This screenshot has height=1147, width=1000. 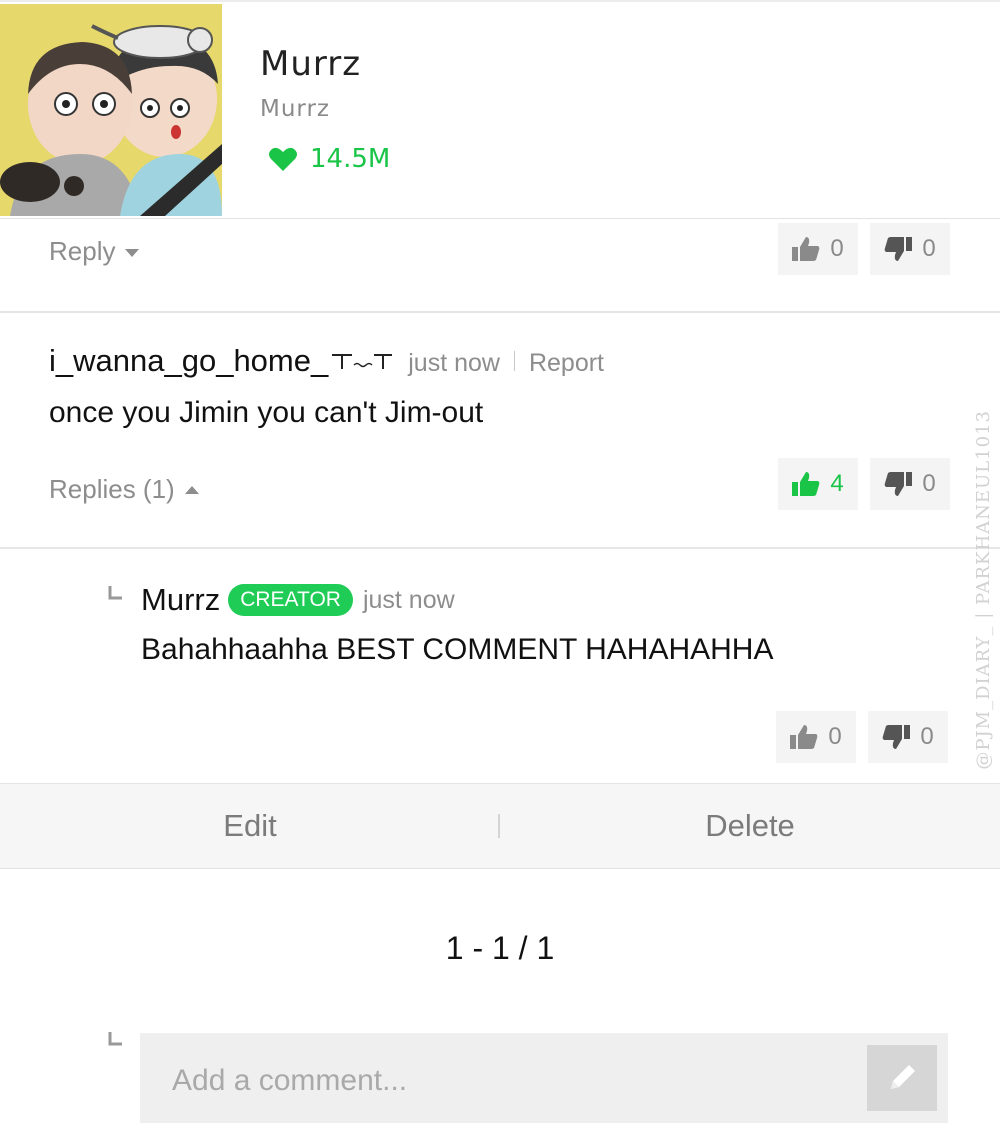 I want to click on watermark: @PJM_DIARY_ | PARKHANEUL1013, so click(x=983, y=590).